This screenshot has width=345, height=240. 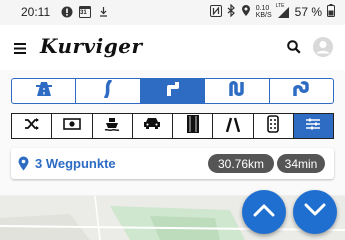 I want to click on location-icon, so click(x=246, y=12).